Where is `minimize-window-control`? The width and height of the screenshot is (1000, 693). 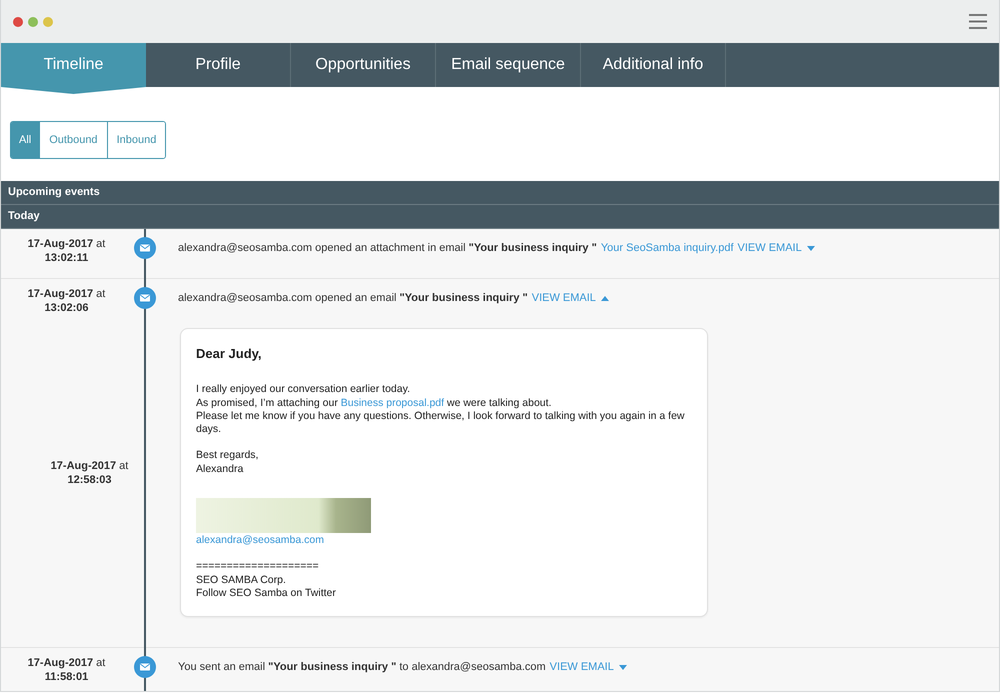 minimize-window-control is located at coordinates (33, 21).